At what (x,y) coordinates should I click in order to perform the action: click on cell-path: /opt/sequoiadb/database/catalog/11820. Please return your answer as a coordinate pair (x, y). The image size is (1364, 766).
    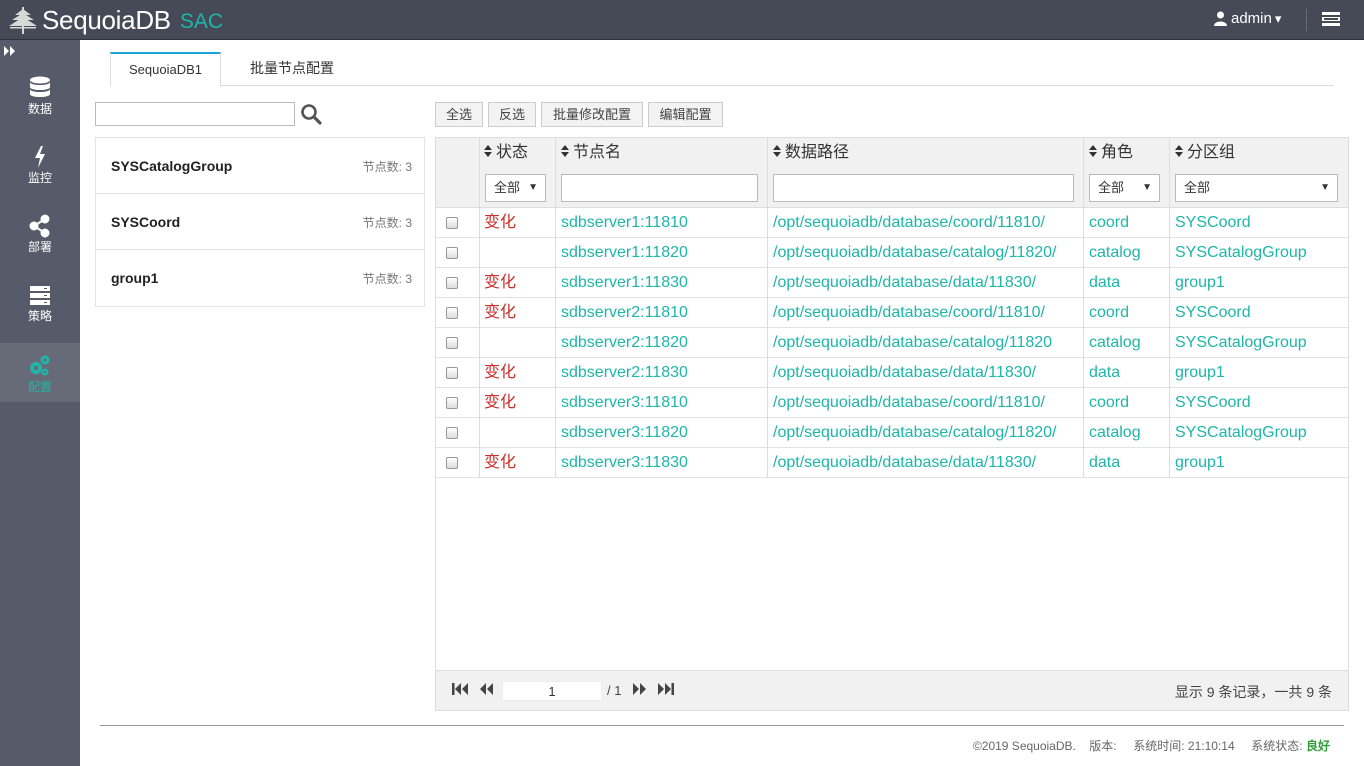
    Looking at the image, I should click on (925, 343).